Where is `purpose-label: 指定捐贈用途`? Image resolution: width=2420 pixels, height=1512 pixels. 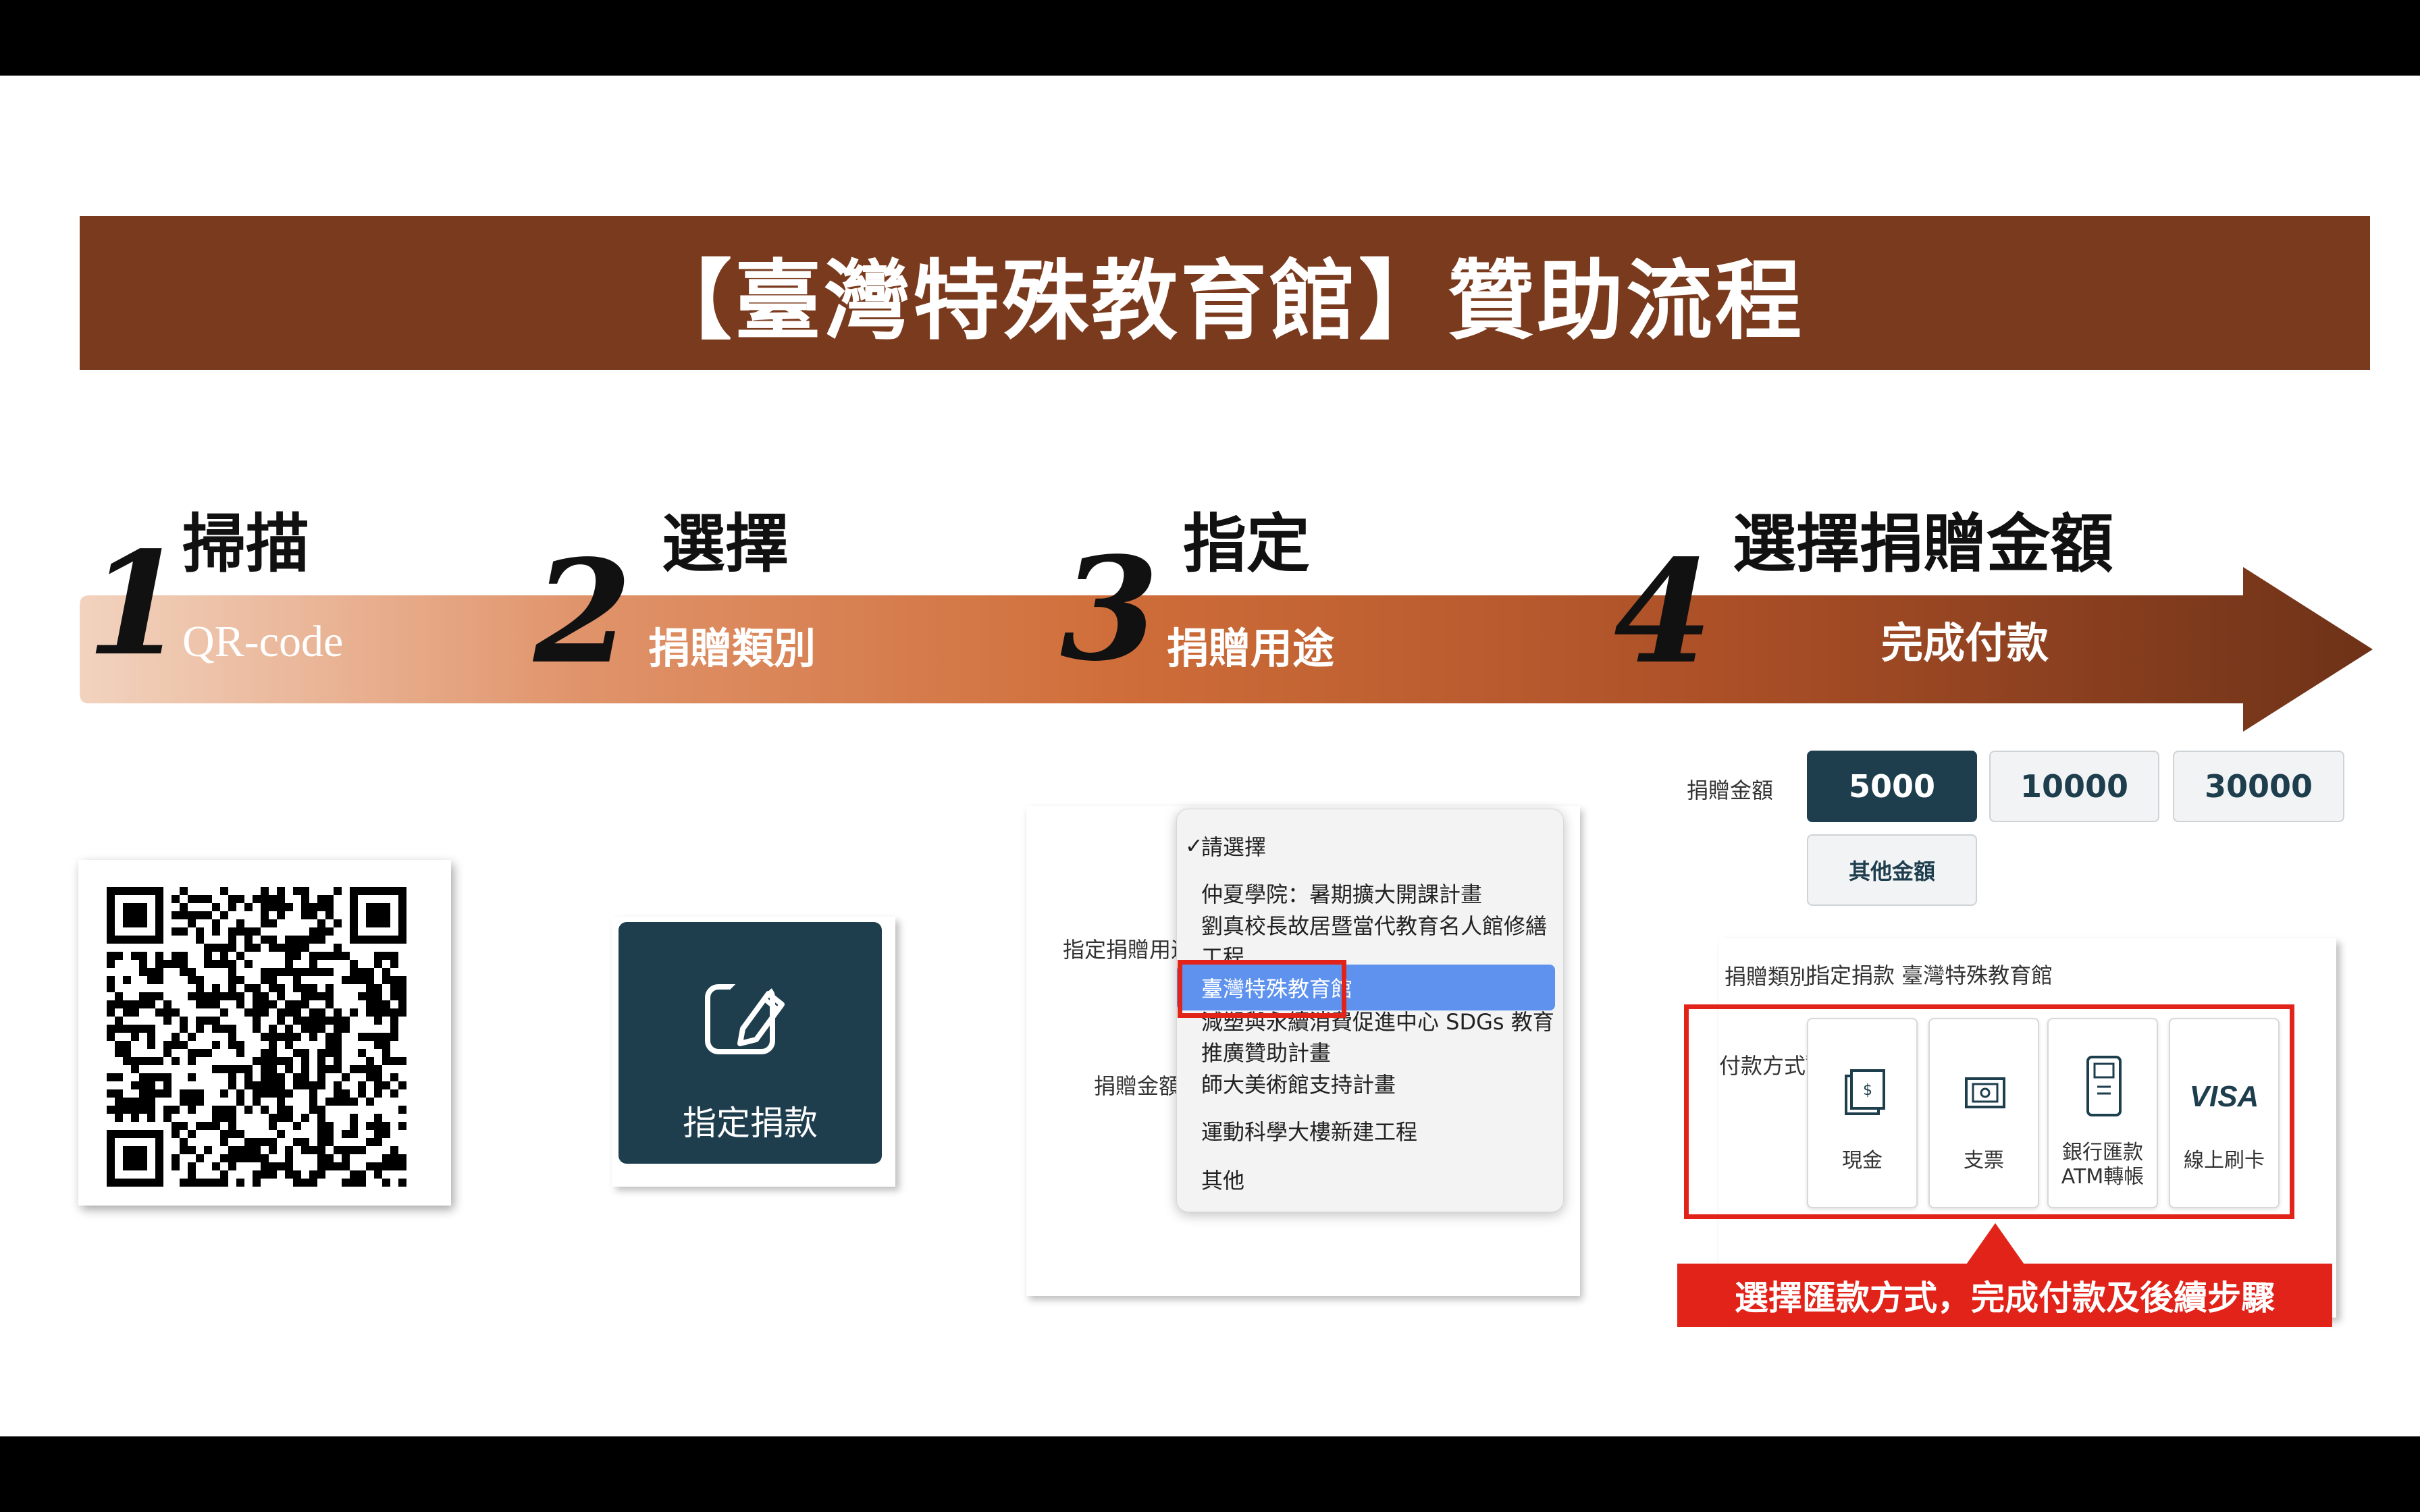
purpose-label: 指定捐贈用途 is located at coordinates (1128, 950).